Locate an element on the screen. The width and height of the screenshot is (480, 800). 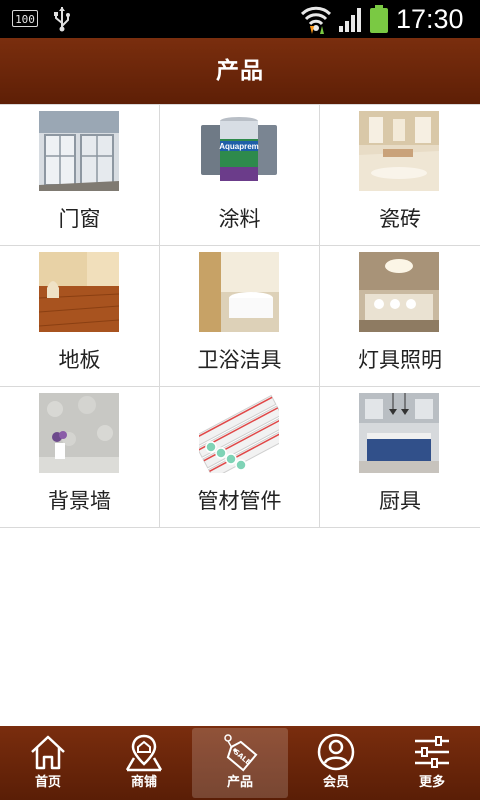
category-item-kitchen: 厨具 is located at coordinates (400, 457).